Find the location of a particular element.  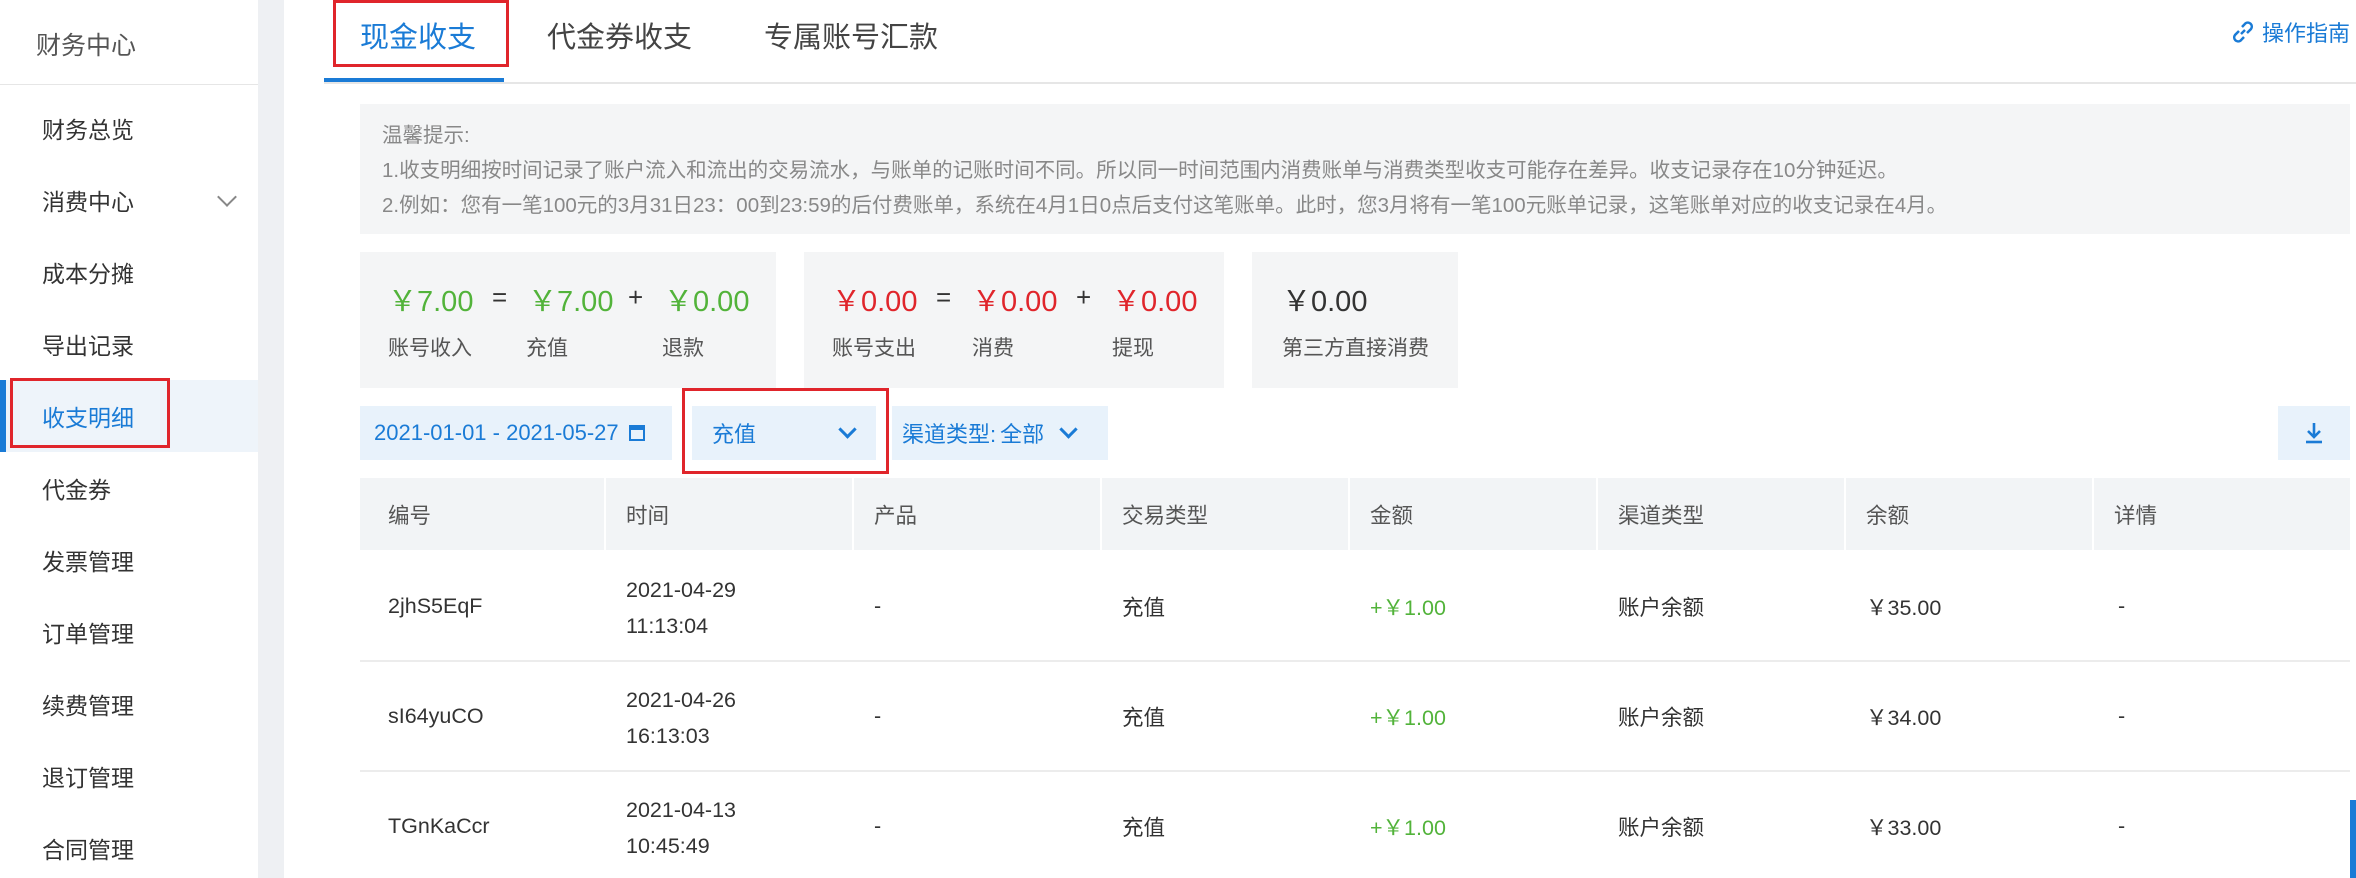

column-header-detail: 详情 is located at coordinates (2136, 515).